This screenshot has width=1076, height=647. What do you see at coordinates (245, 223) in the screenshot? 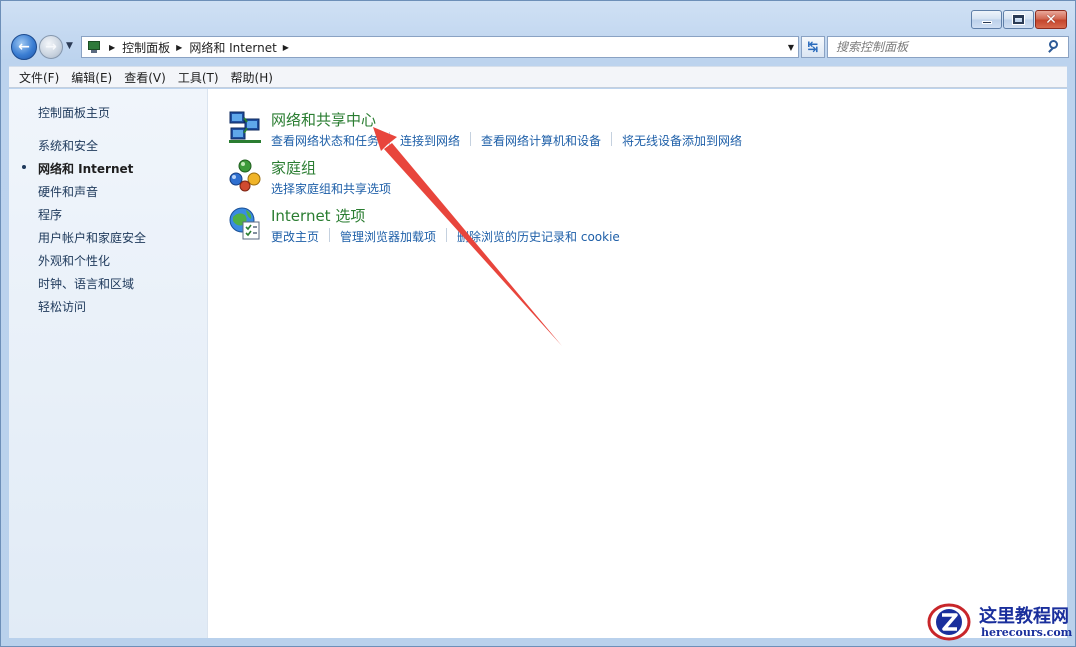
I see `internet-options-icon` at bounding box center [245, 223].